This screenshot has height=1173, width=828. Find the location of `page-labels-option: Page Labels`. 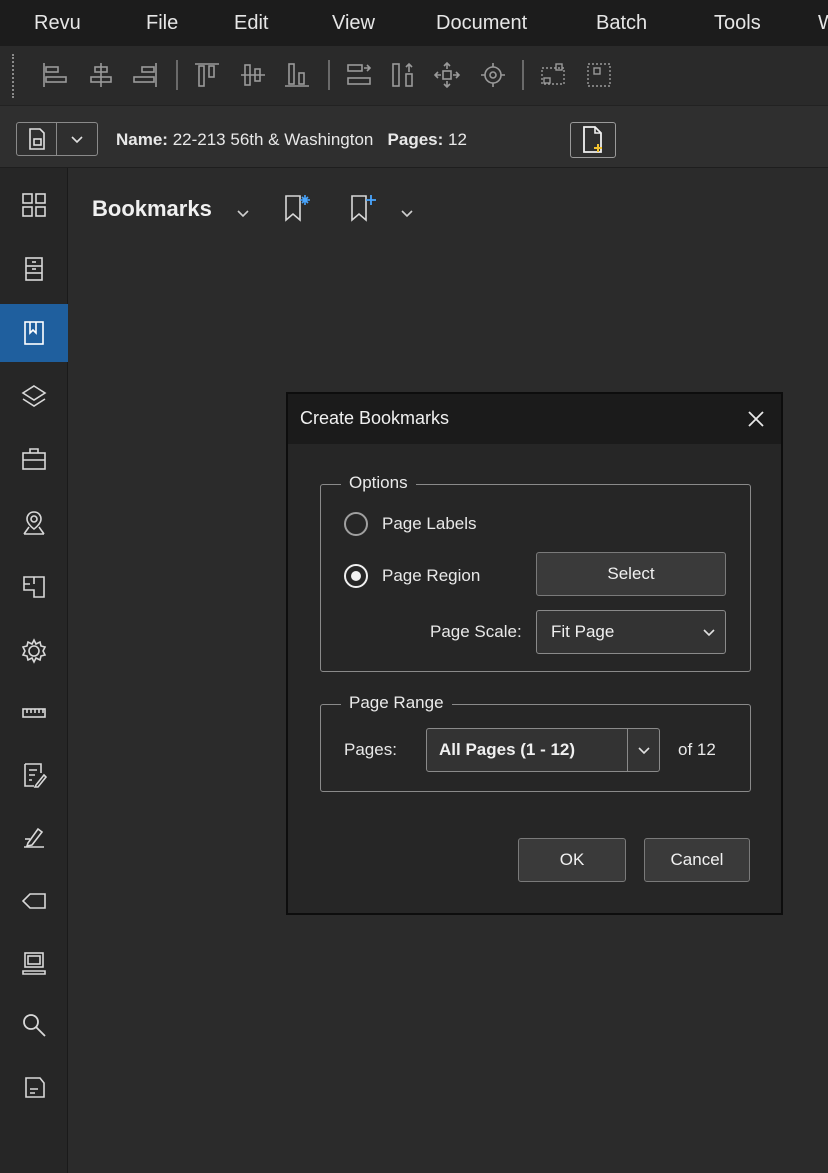

page-labels-option: Page Labels is located at coordinates (410, 524).